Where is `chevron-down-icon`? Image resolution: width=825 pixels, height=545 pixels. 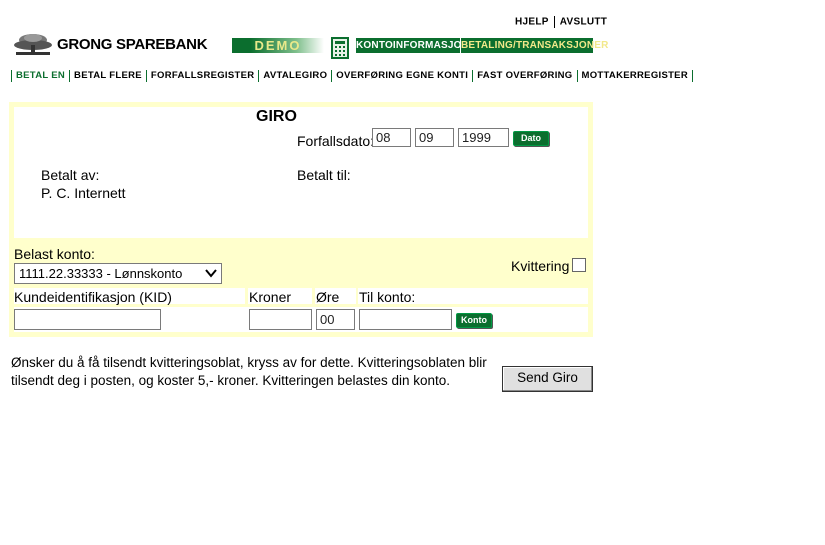
chevron-down-icon is located at coordinates (211, 273).